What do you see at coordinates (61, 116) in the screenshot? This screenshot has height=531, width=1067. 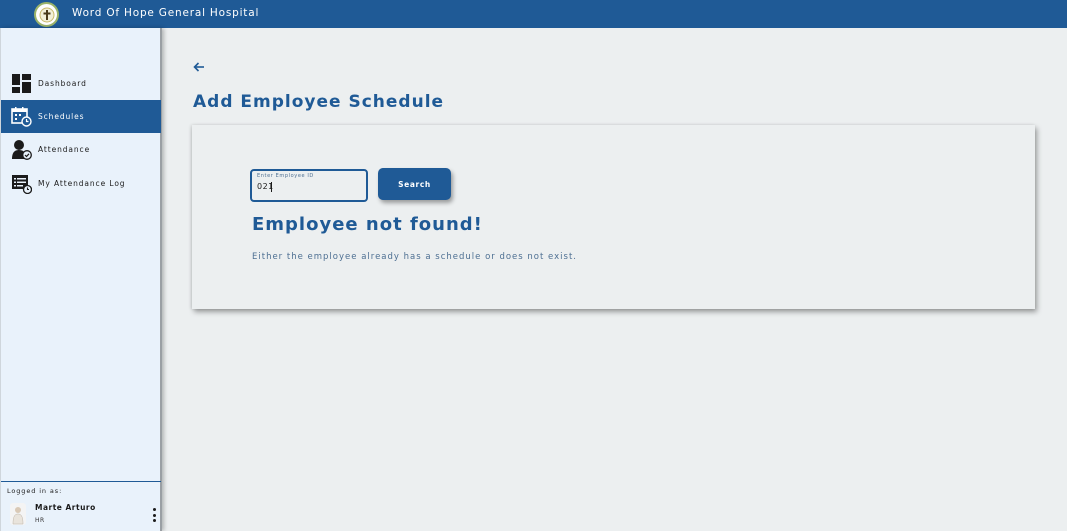 I see `sidebar-item-label: Schedules` at bounding box center [61, 116].